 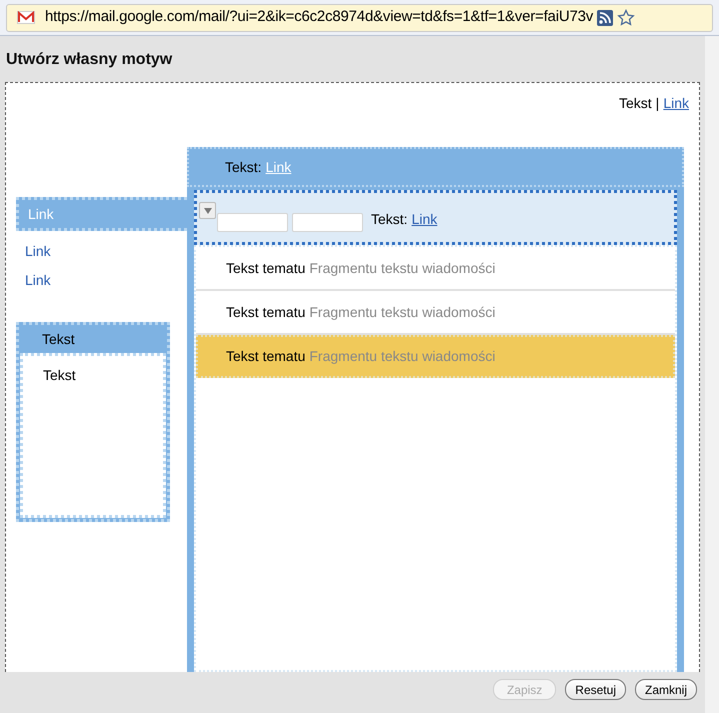 I want to click on header-text: Tekst, so click(x=635, y=103).